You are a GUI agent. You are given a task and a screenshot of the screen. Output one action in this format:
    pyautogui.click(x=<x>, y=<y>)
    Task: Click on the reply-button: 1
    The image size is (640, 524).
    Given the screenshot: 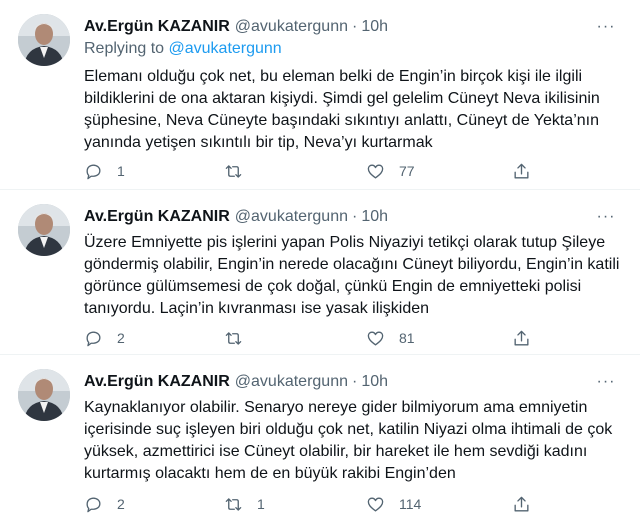 What is the action you would take?
    pyautogui.click(x=104, y=171)
    